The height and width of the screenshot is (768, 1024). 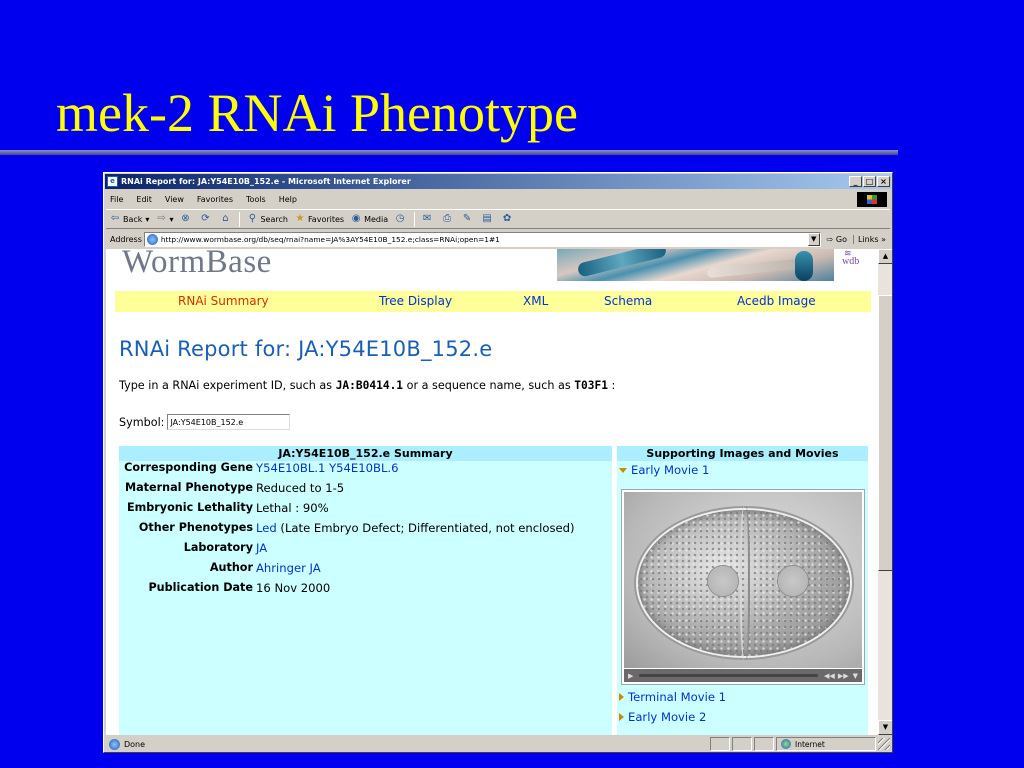 What do you see at coordinates (256, 199) in the screenshot?
I see `menu-tools: Tools` at bounding box center [256, 199].